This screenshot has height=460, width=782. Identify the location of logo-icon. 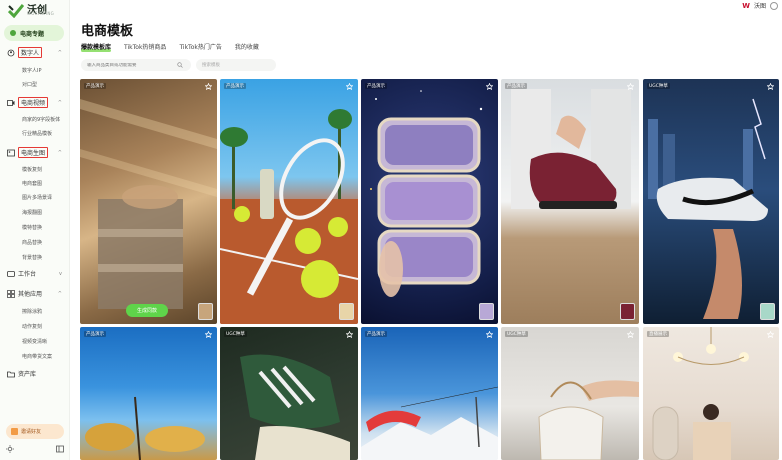
(16, 11).